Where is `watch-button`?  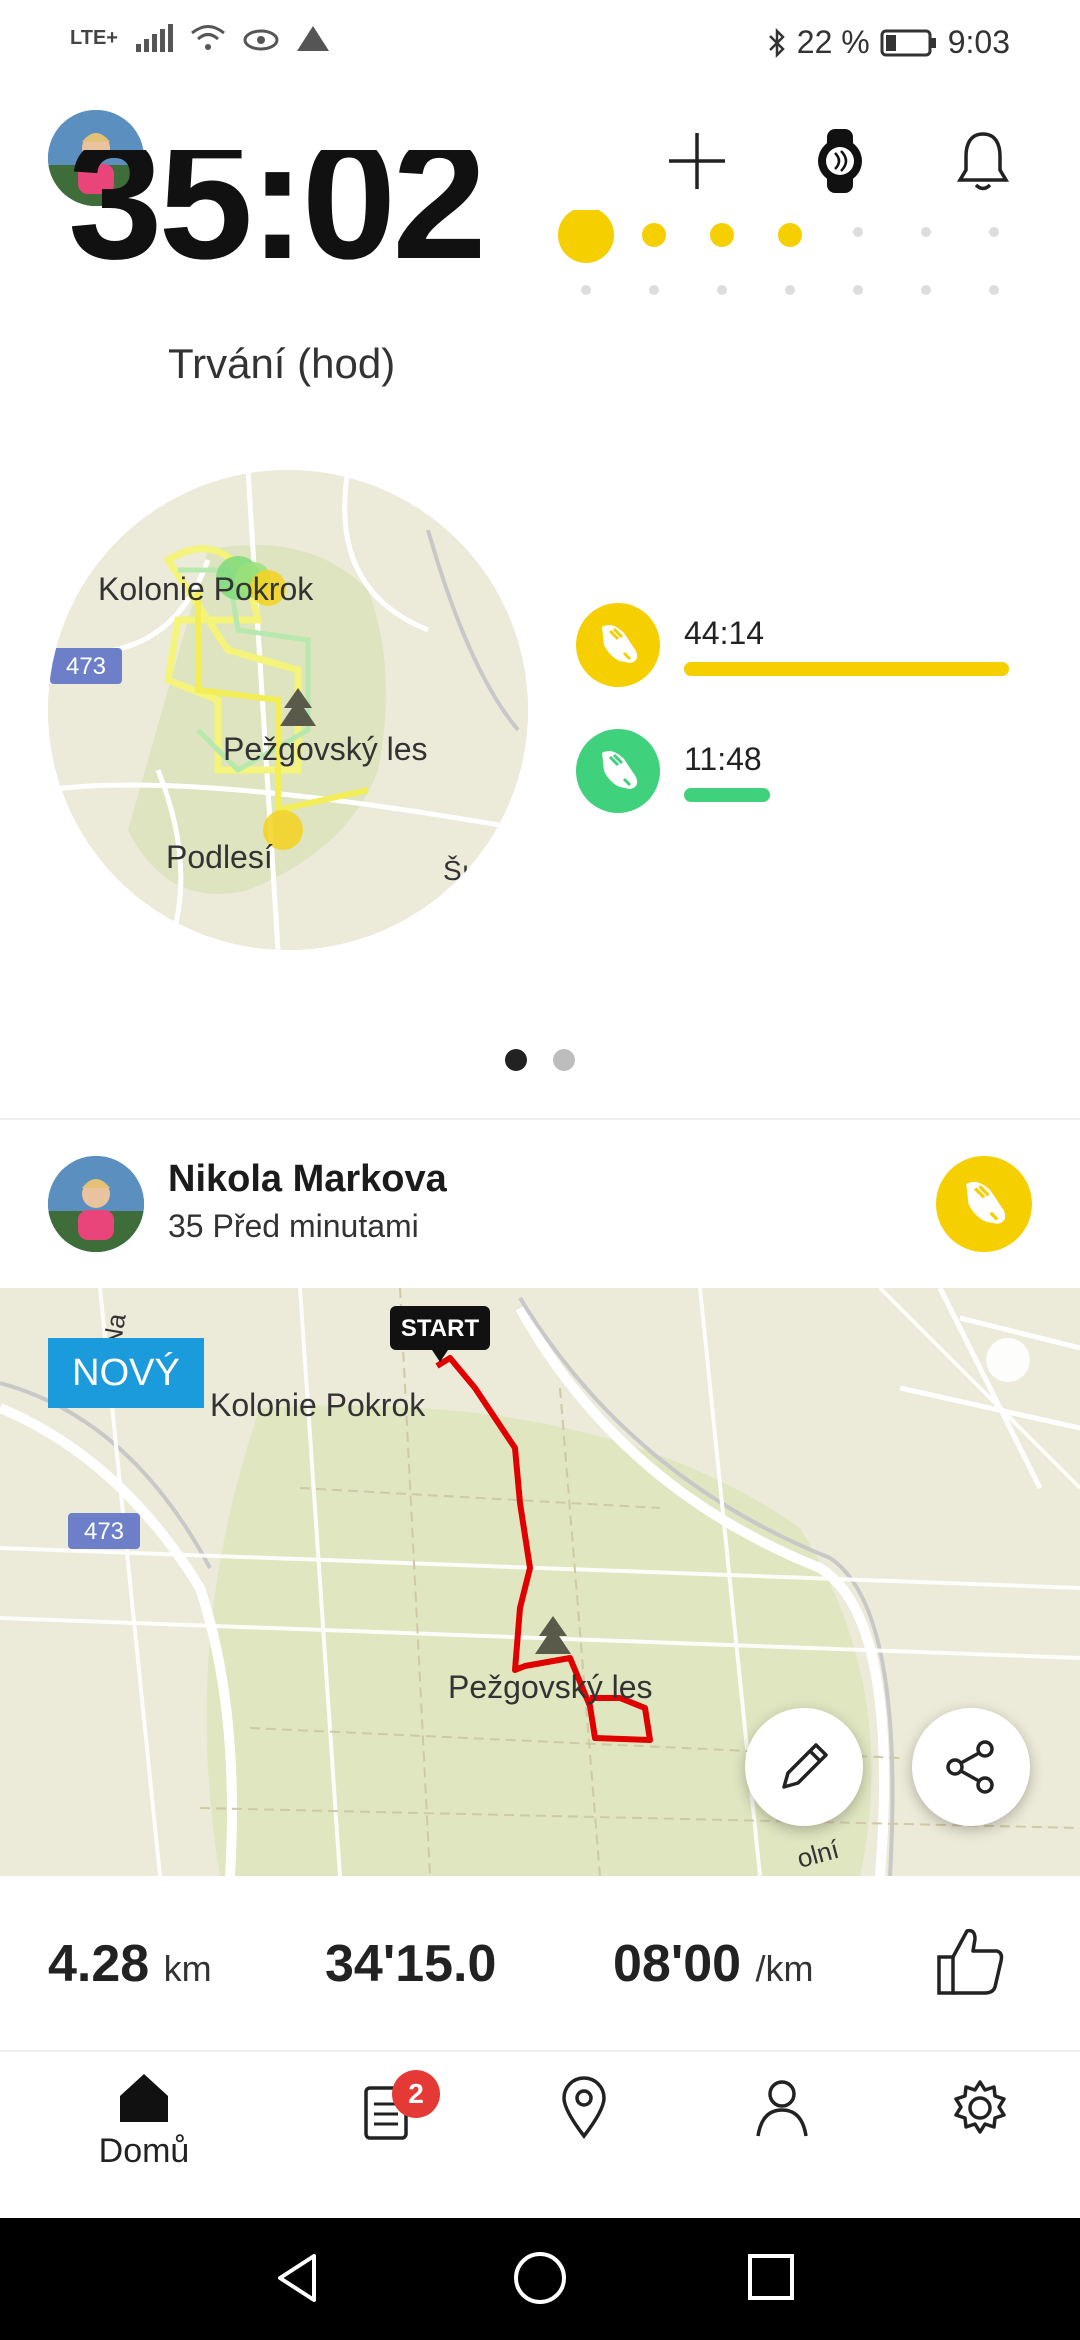
watch-button is located at coordinates (840, 161).